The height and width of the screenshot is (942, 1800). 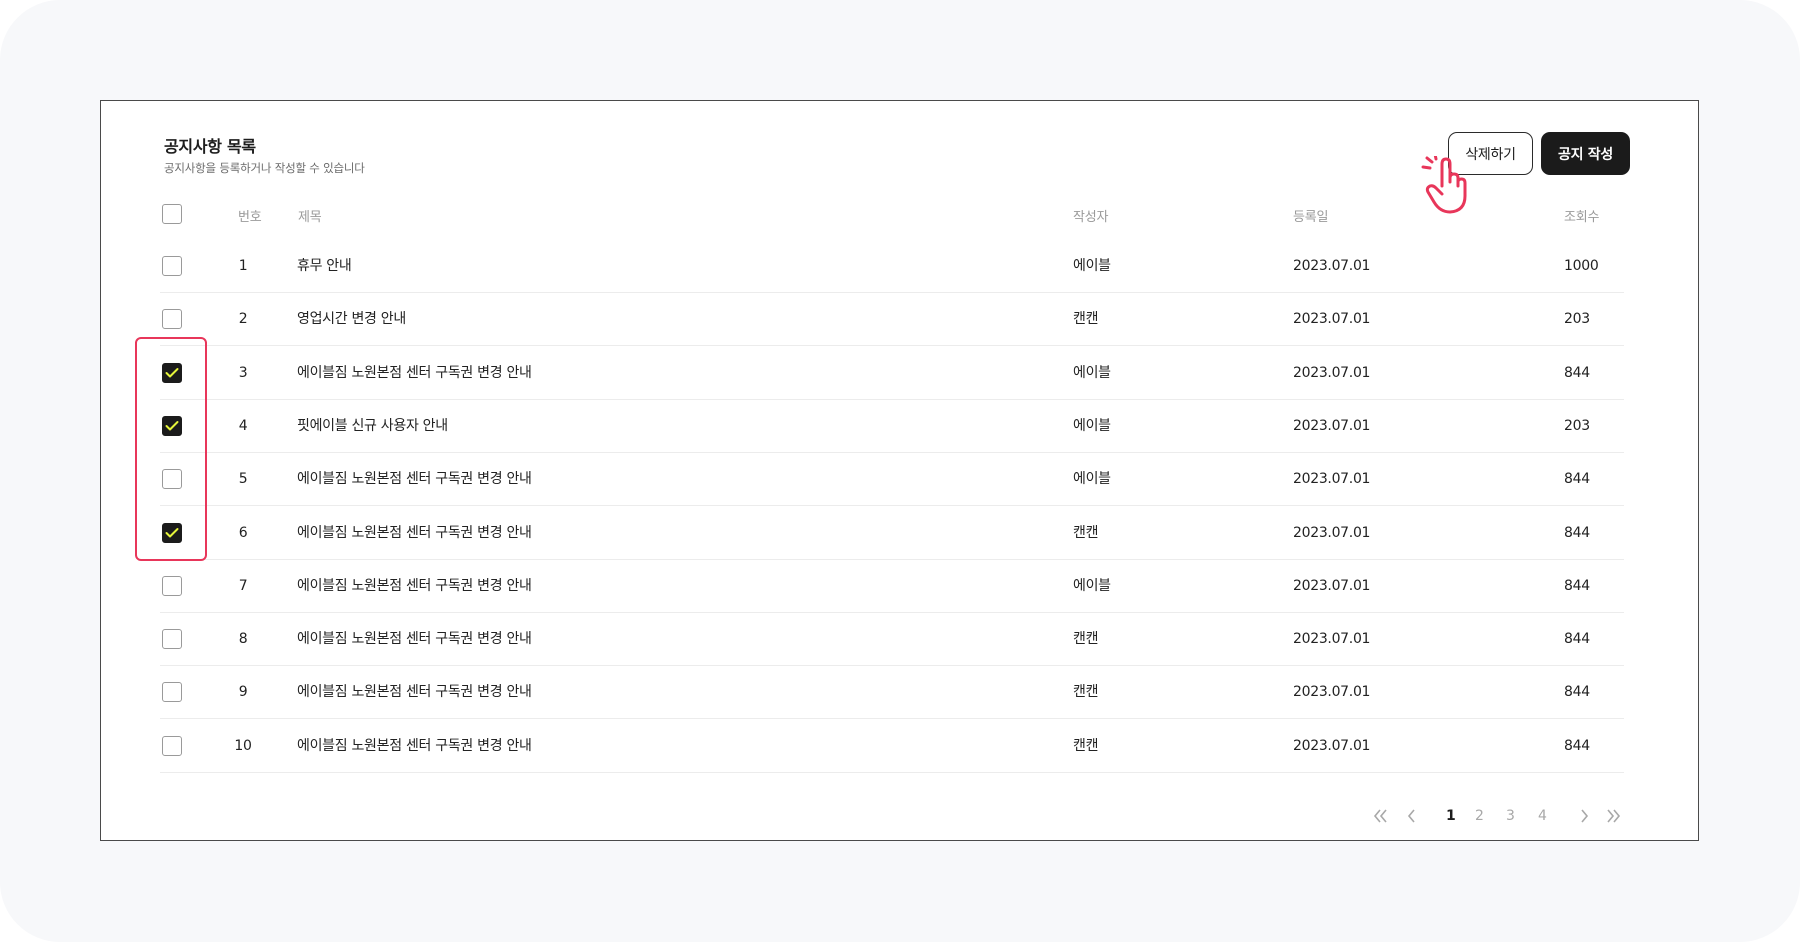 What do you see at coordinates (243, 373) in the screenshot?
I see `row-number: 3` at bounding box center [243, 373].